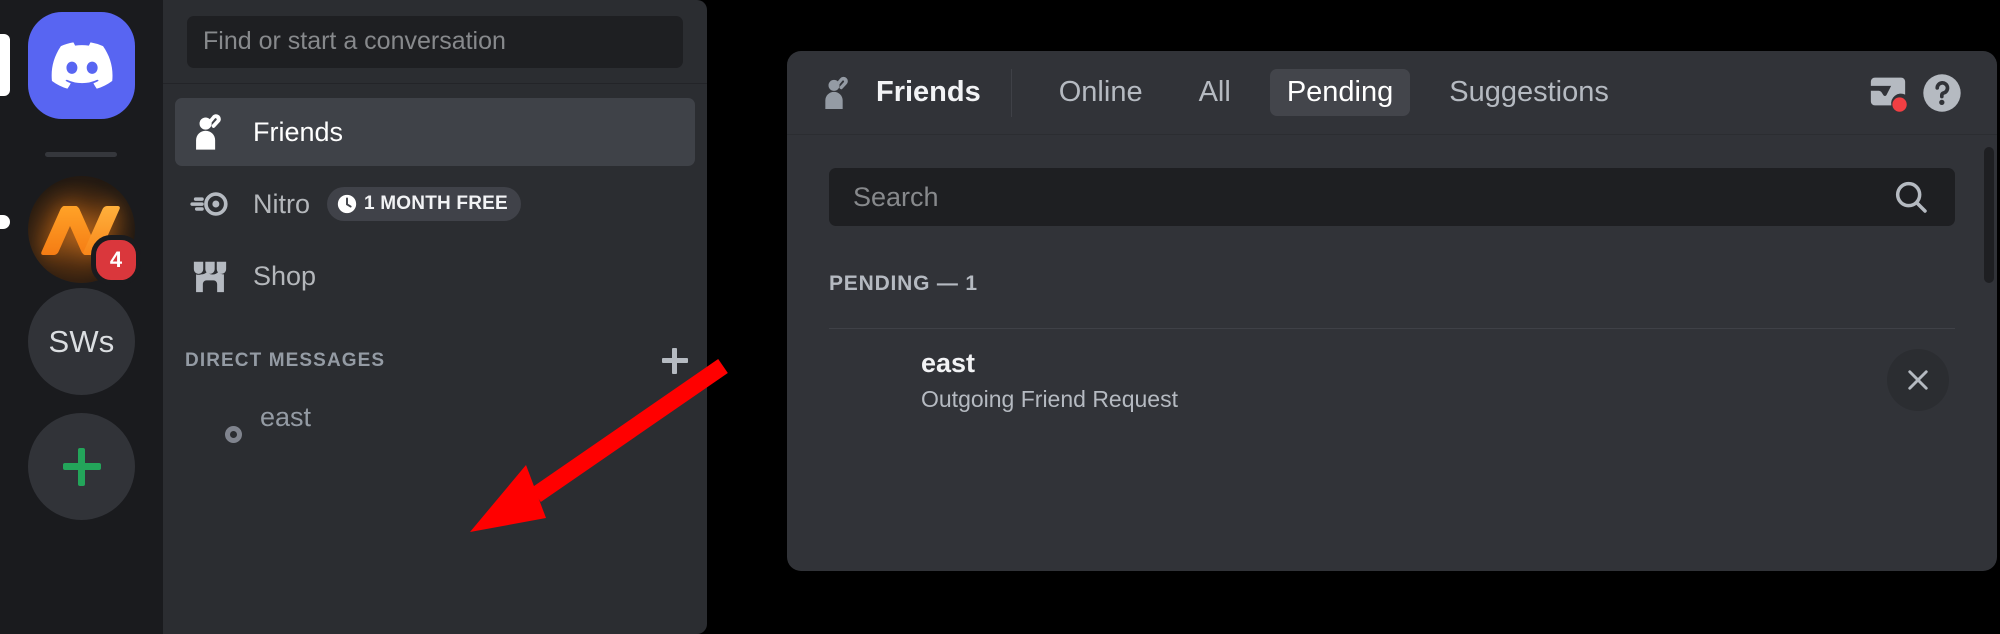  What do you see at coordinates (1911, 197) in the screenshot?
I see `search-icon` at bounding box center [1911, 197].